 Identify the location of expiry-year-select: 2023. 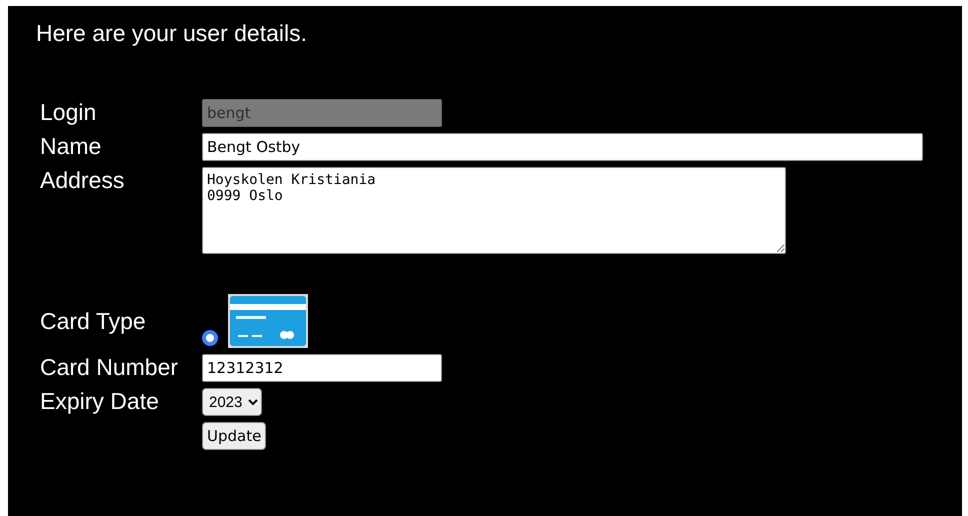
(232, 402).